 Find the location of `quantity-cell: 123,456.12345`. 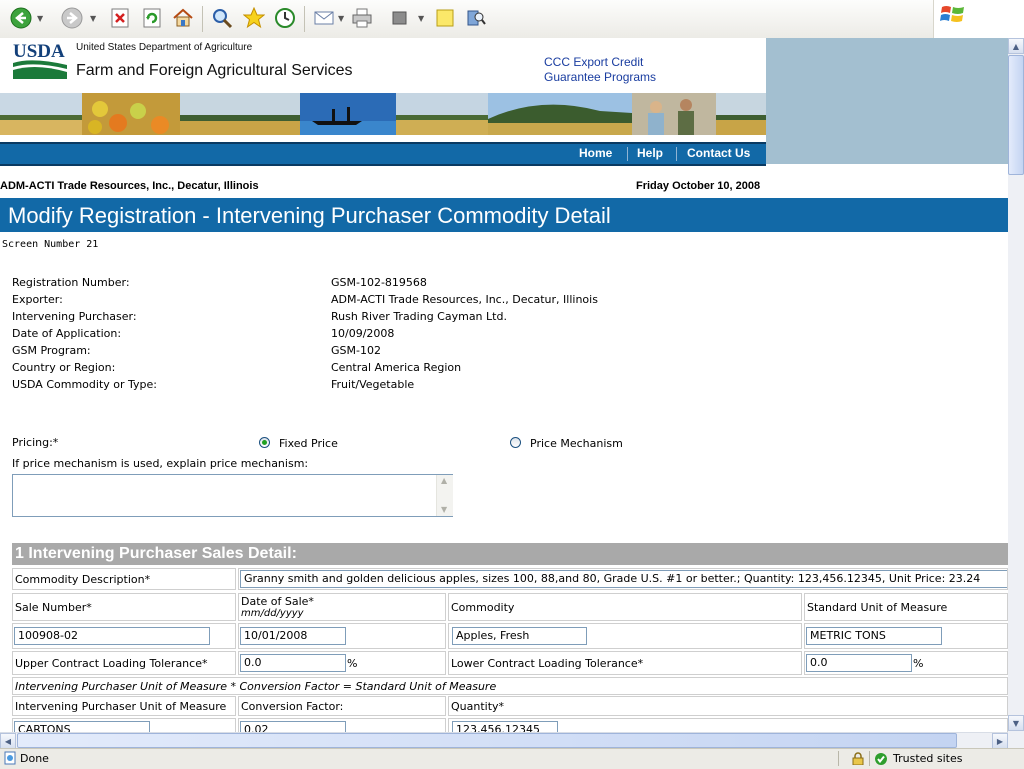

quantity-cell: 123,456.12345 is located at coordinates (728, 725).